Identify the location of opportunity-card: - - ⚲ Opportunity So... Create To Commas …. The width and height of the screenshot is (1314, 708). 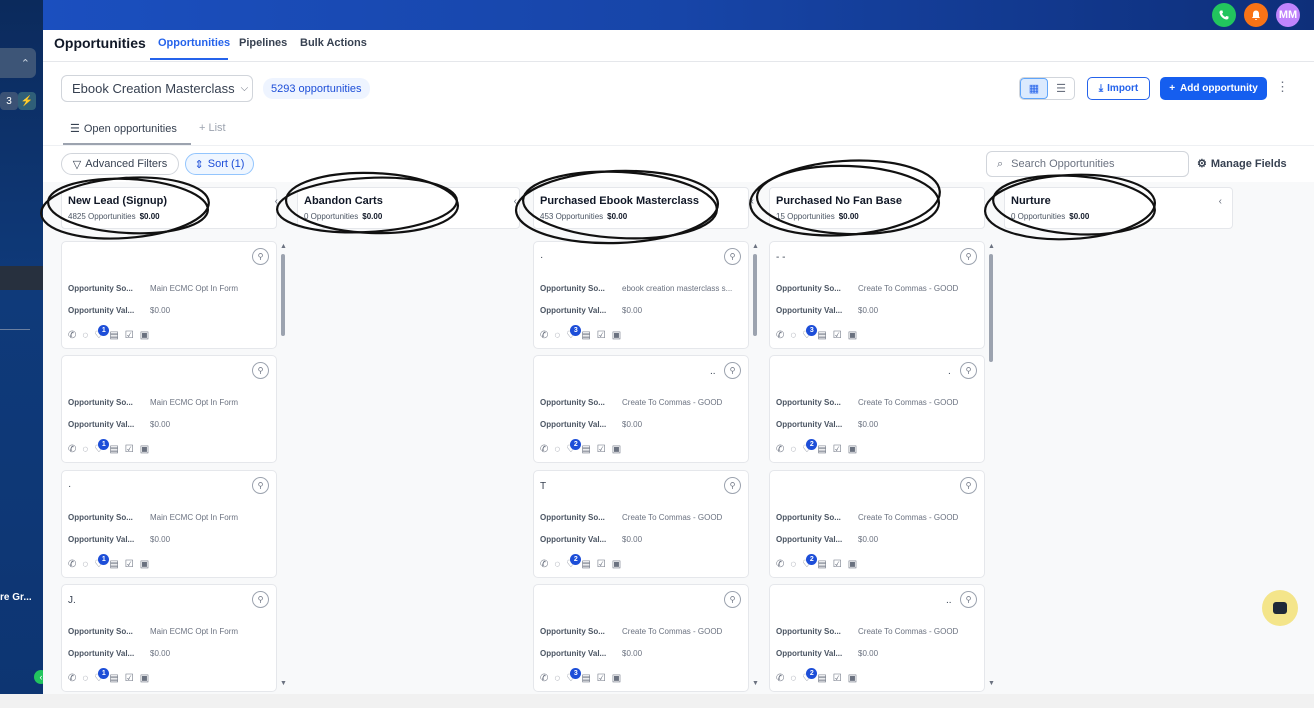
(877, 295).